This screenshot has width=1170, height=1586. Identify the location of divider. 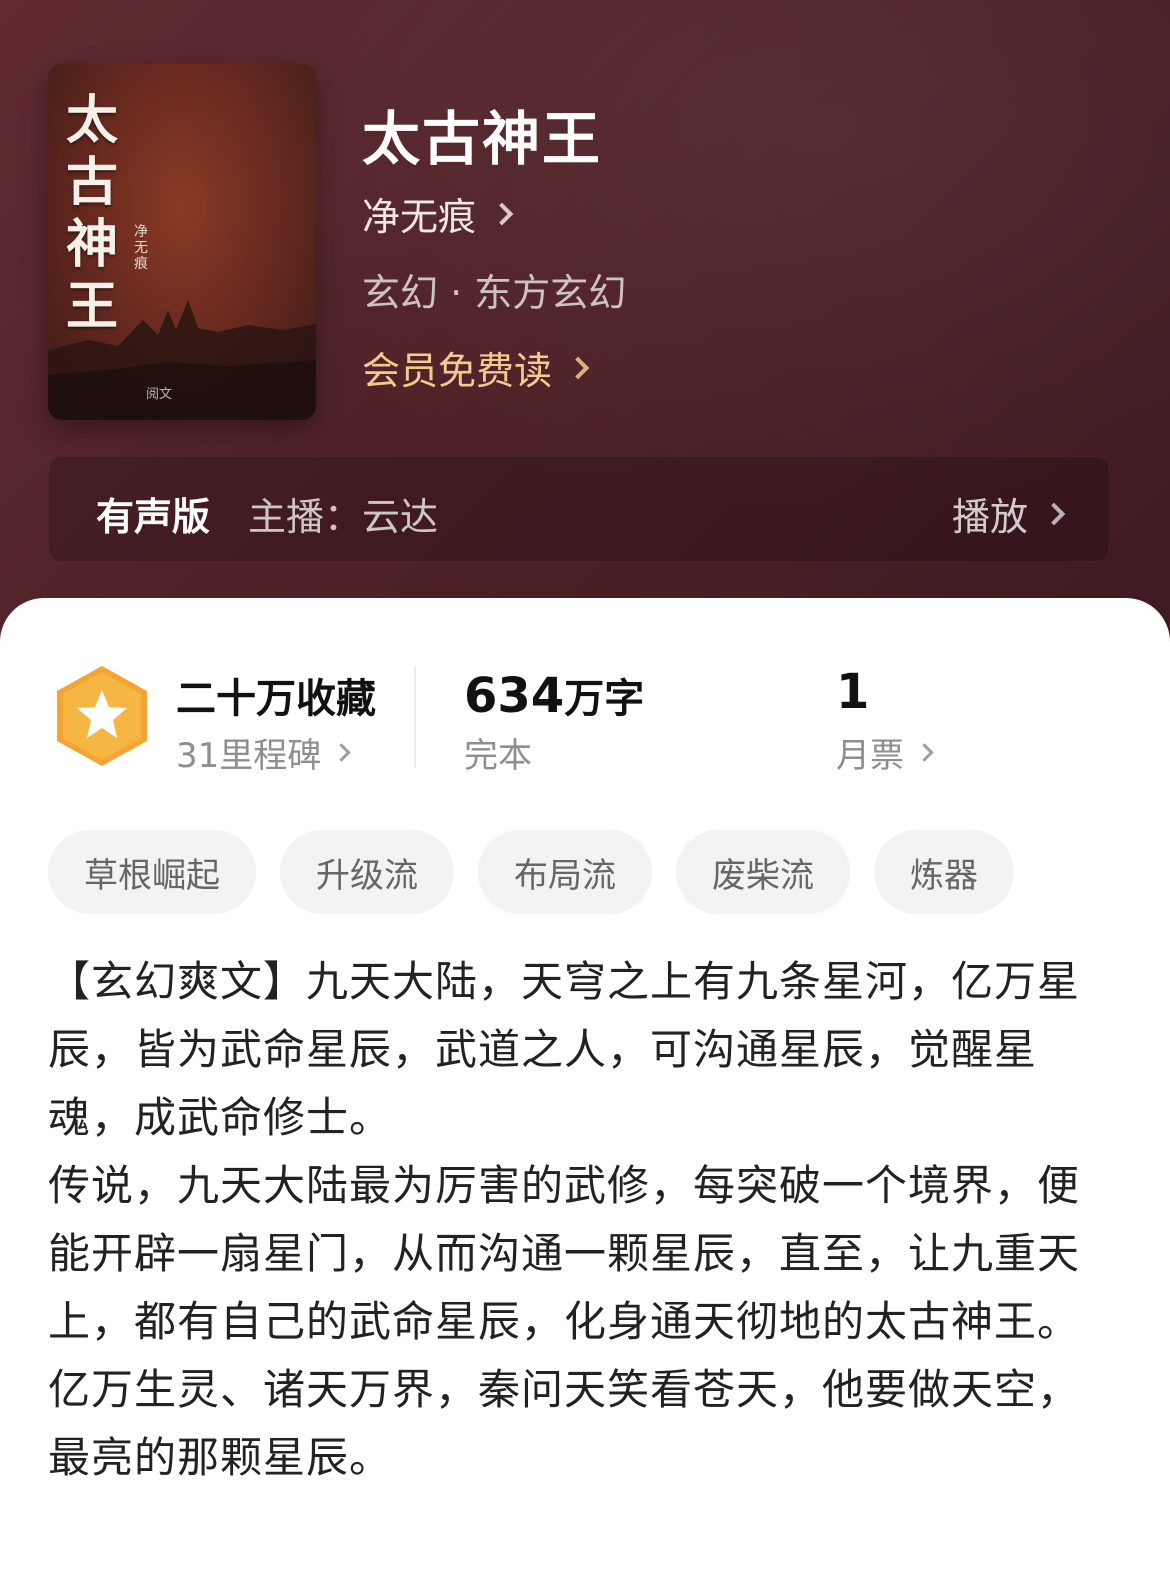
(415, 717).